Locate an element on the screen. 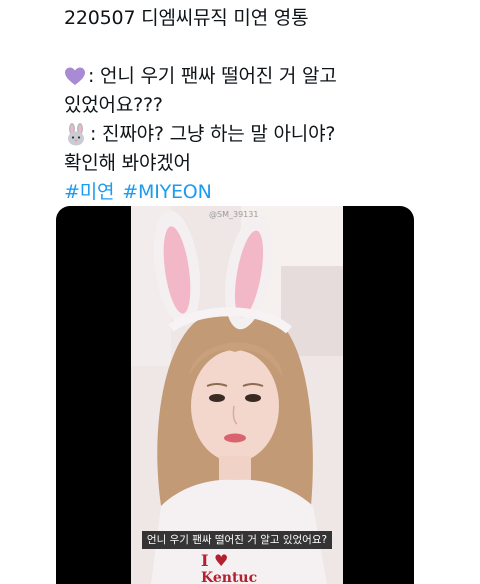 The image size is (480, 584). tweet-quote-shuhua-cont: 확인해 봐야겠어 is located at coordinates (127, 163).